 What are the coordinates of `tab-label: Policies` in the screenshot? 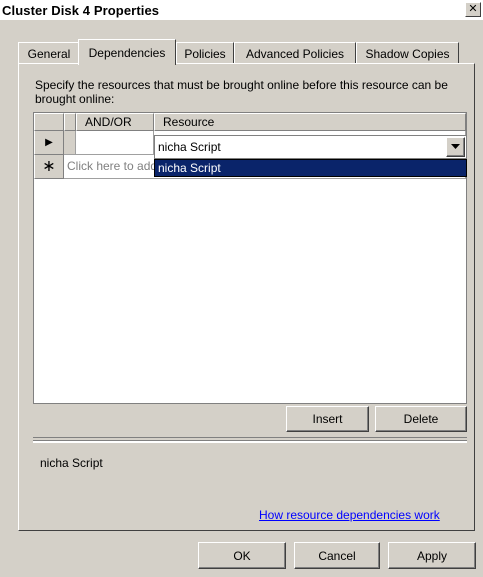 It's located at (205, 53).